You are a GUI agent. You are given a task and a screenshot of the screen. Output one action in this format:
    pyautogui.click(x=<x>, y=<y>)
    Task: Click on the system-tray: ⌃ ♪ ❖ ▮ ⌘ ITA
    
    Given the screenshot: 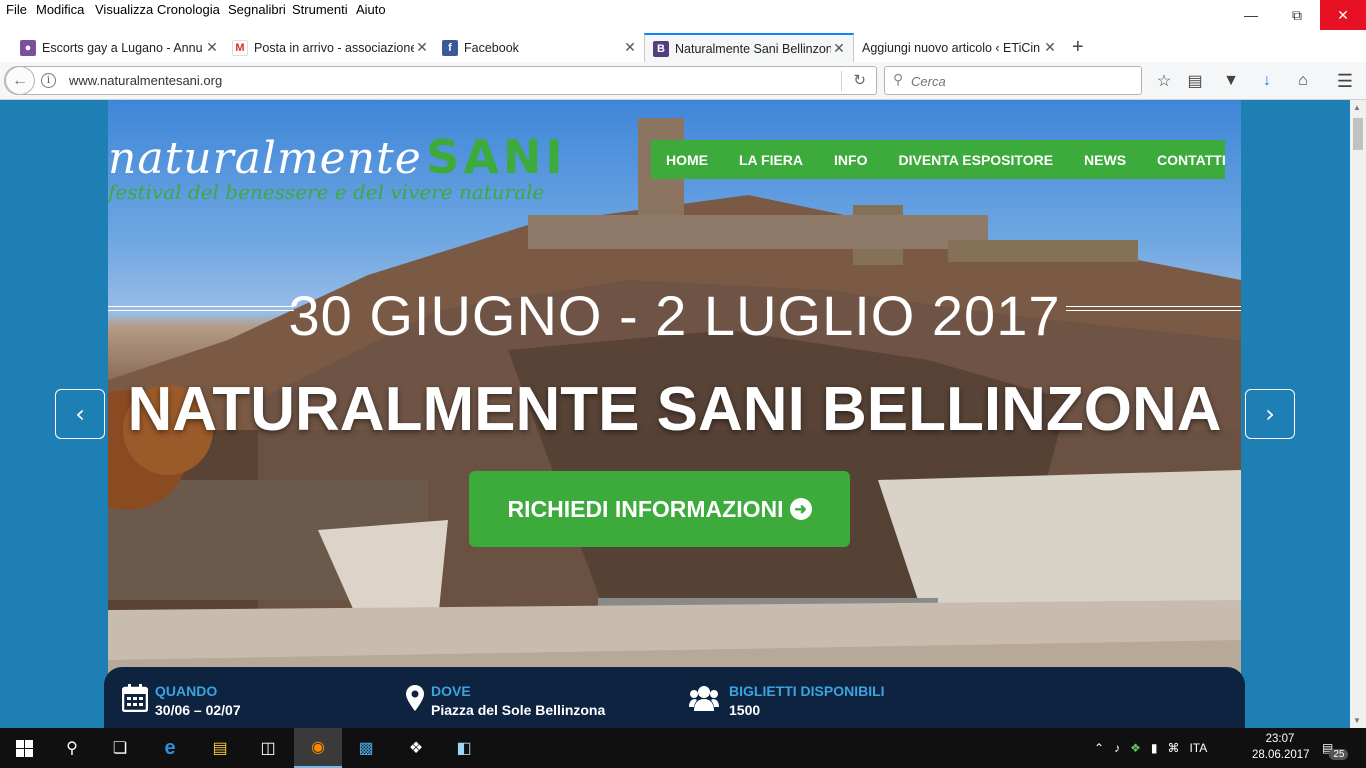 What is the action you would take?
    pyautogui.click(x=1150, y=748)
    